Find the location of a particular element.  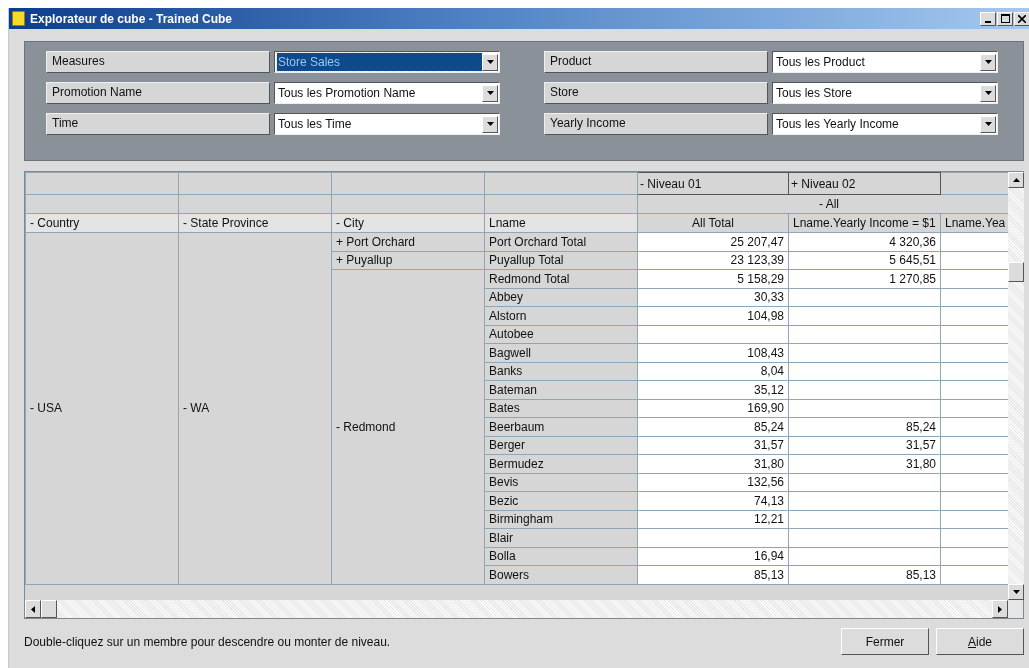

filter-label: Measures is located at coordinates (158, 62).